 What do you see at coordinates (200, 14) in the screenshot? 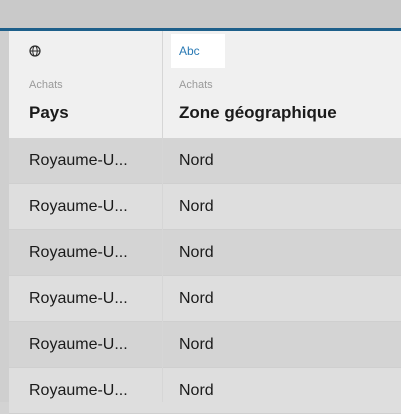
I see `toolbar-strip` at bounding box center [200, 14].